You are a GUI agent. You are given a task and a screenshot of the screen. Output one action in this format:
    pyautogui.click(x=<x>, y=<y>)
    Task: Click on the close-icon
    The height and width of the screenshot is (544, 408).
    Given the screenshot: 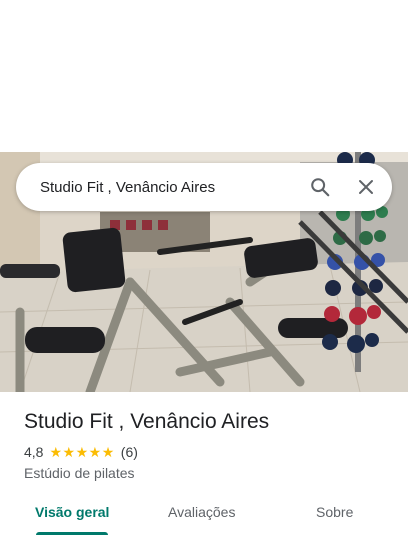 What is the action you would take?
    pyautogui.click(x=366, y=187)
    